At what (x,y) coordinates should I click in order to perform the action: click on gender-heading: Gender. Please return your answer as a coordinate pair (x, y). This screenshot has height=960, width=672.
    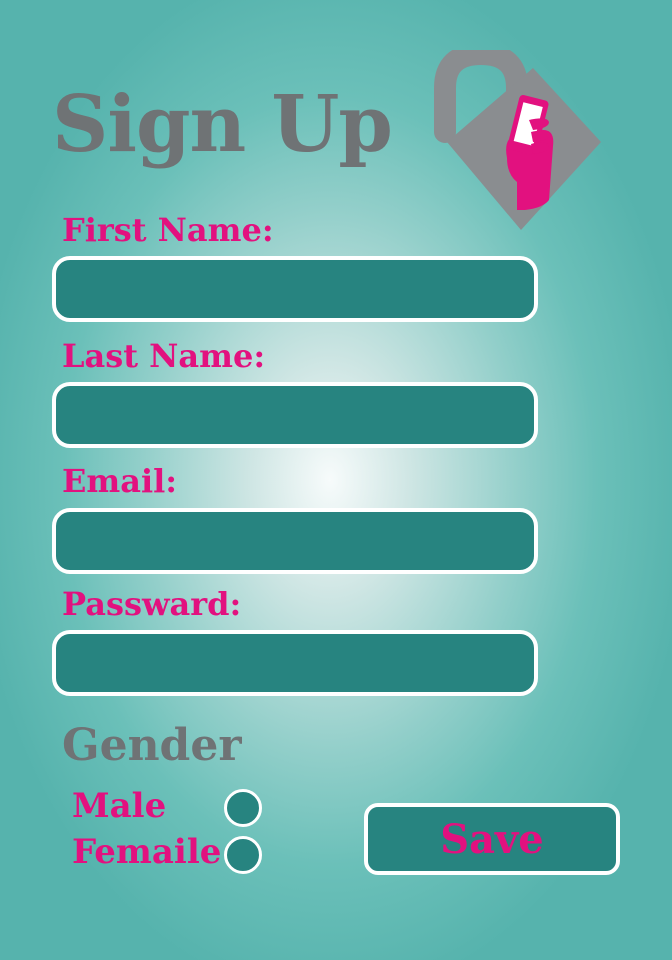
    Looking at the image, I should click on (152, 745).